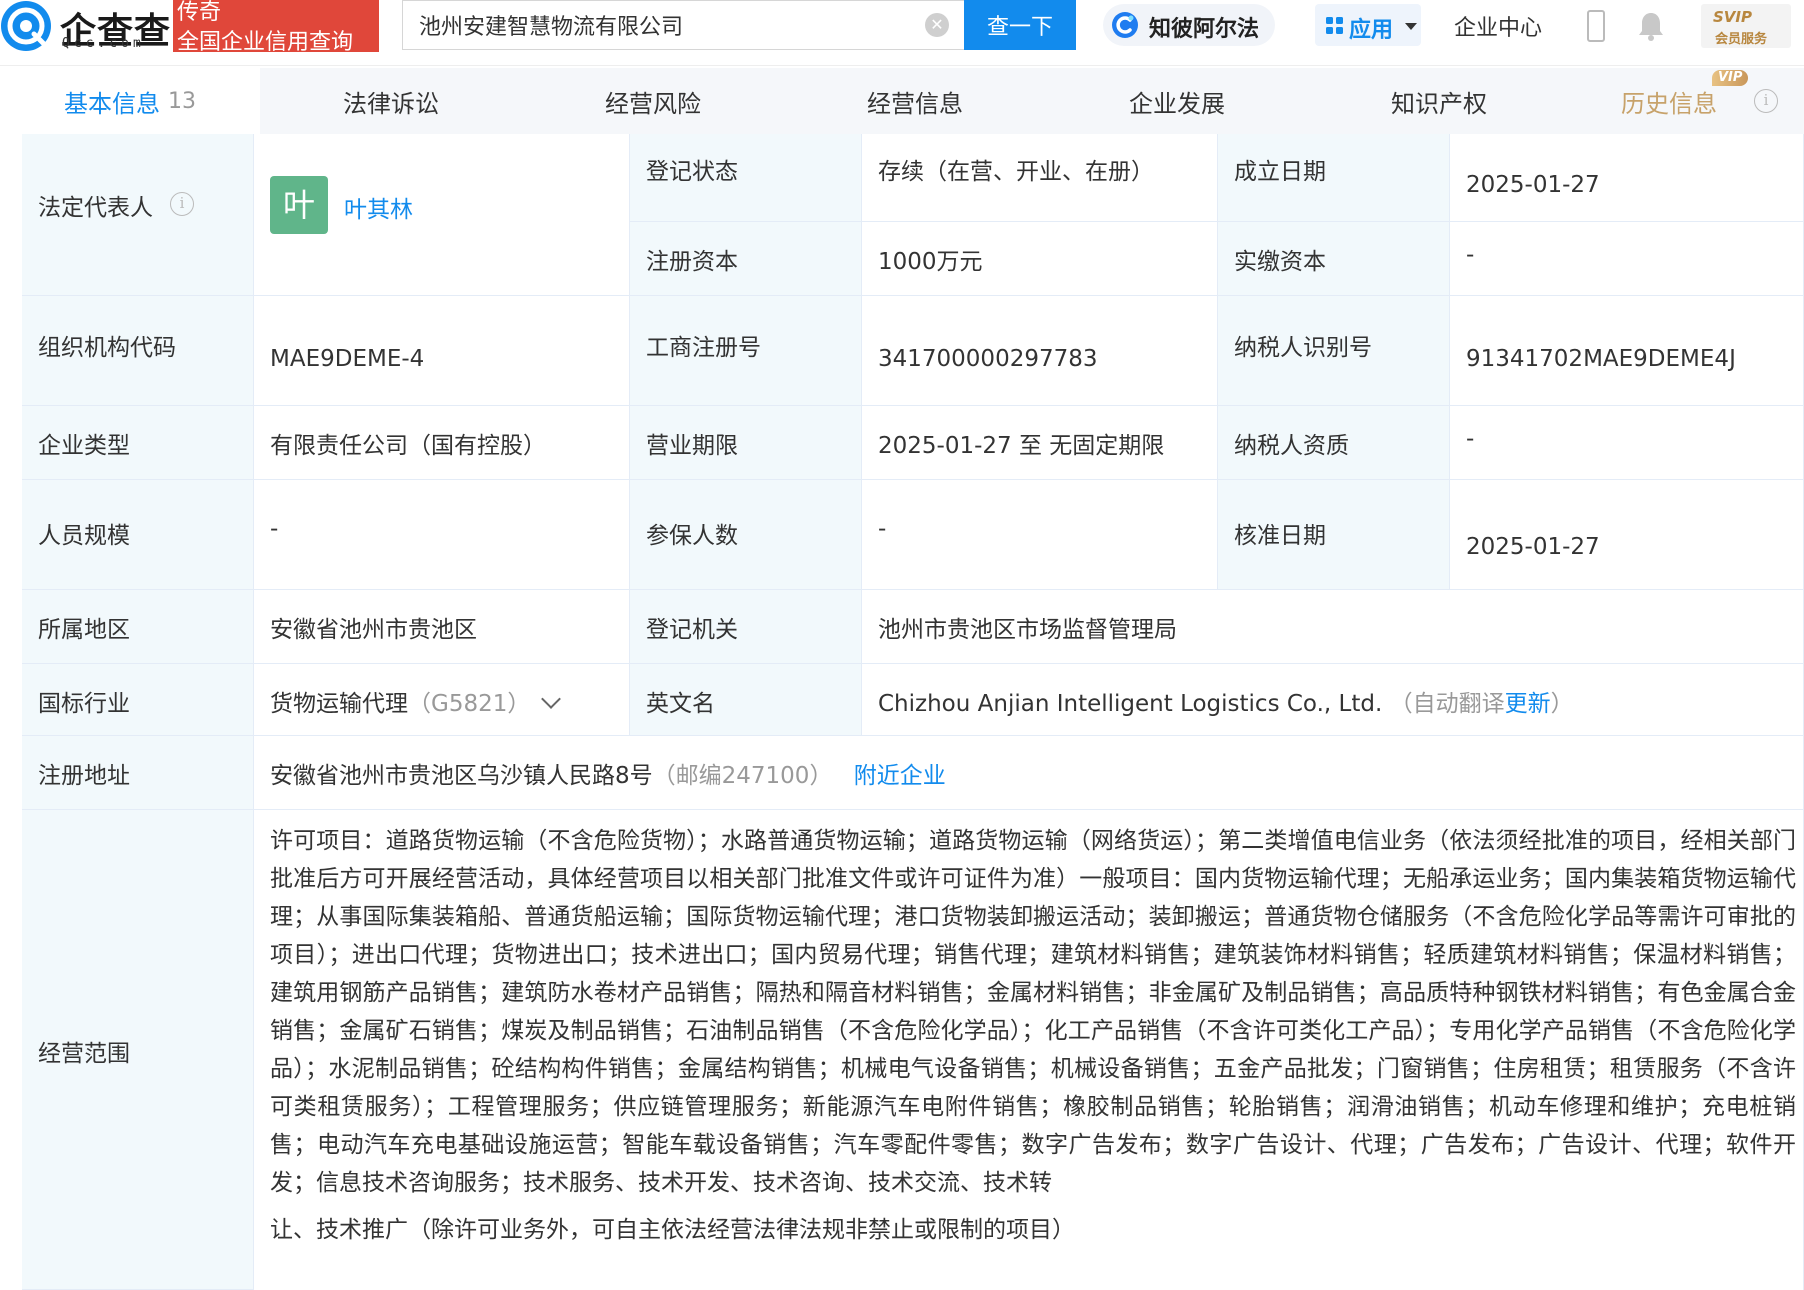 The width and height of the screenshot is (1804, 1290). I want to click on biz-reg-no-value-cell: 341700000297783, so click(1040, 351).